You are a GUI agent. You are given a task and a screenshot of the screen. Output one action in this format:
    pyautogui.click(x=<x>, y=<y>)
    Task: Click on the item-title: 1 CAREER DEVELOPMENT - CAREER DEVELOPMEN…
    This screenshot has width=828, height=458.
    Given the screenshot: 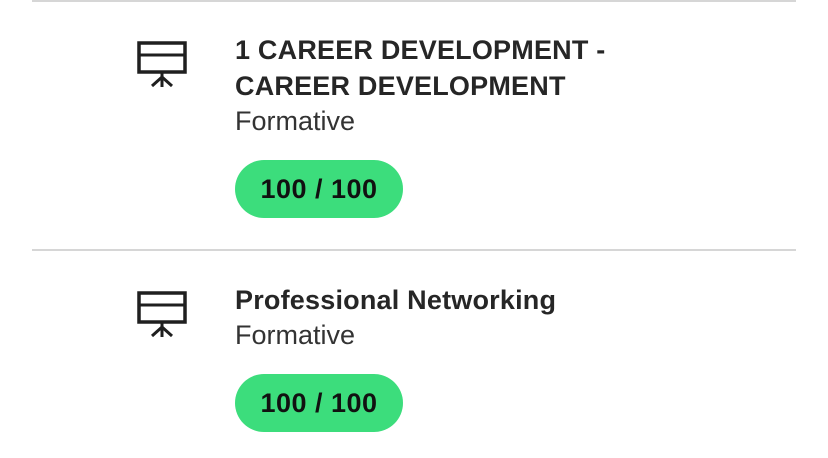 What is the action you would take?
    pyautogui.click(x=425, y=68)
    